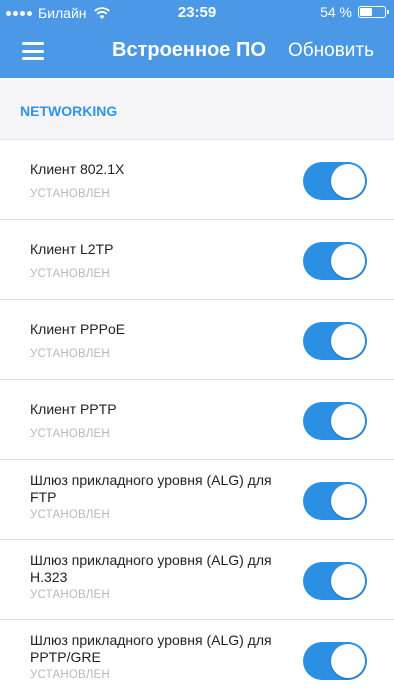 The height and width of the screenshot is (700, 394). Describe the element at coordinates (151, 568) in the screenshot. I see `item-name: Шлюз прикладного уровня (ALG) для H.323` at that location.